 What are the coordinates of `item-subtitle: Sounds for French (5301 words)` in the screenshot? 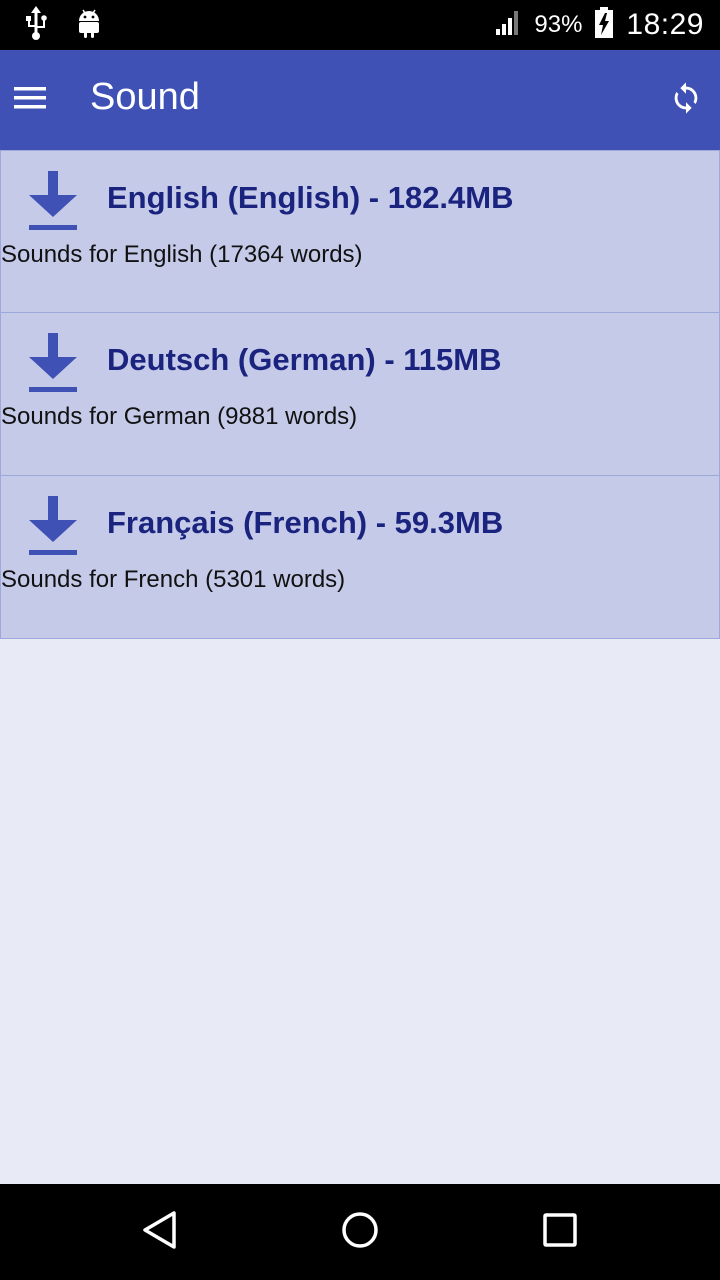 It's located at (173, 579).